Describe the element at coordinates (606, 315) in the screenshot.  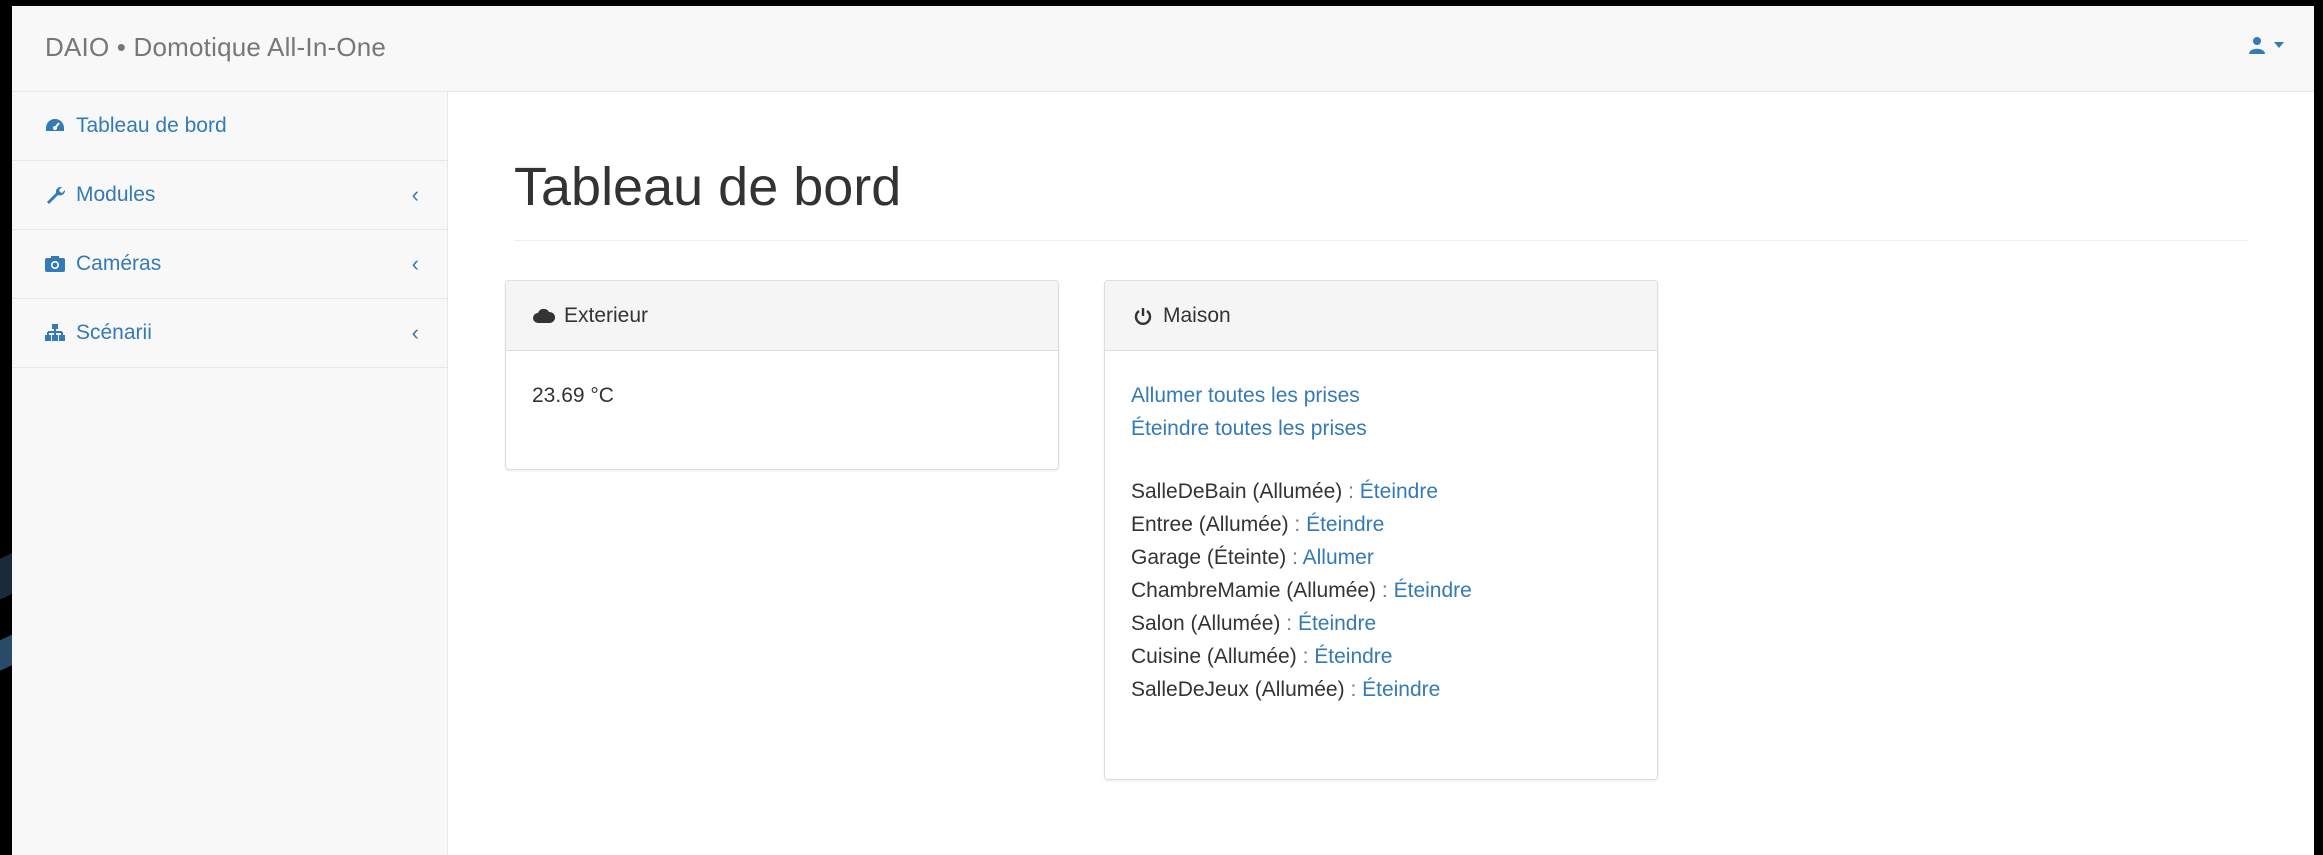
I see `exterior-heading-label: Exterieur` at that location.